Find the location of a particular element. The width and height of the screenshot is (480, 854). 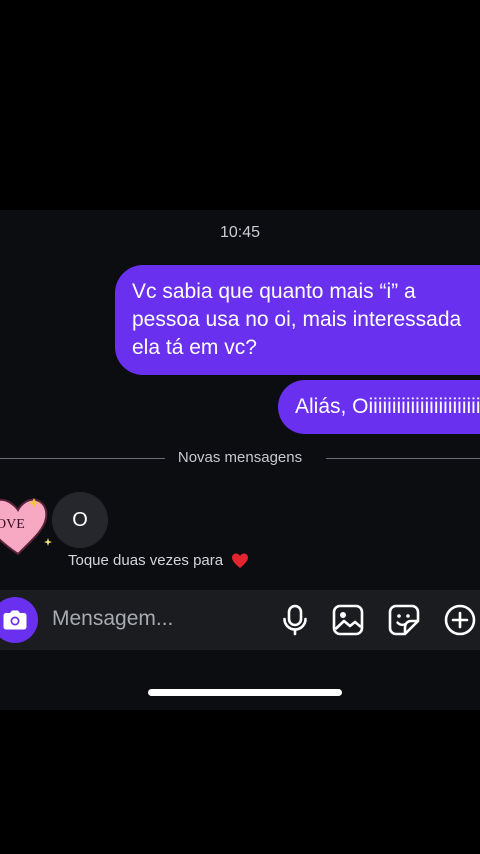

new-messages-divider: Novas mensagens is located at coordinates (240, 458).